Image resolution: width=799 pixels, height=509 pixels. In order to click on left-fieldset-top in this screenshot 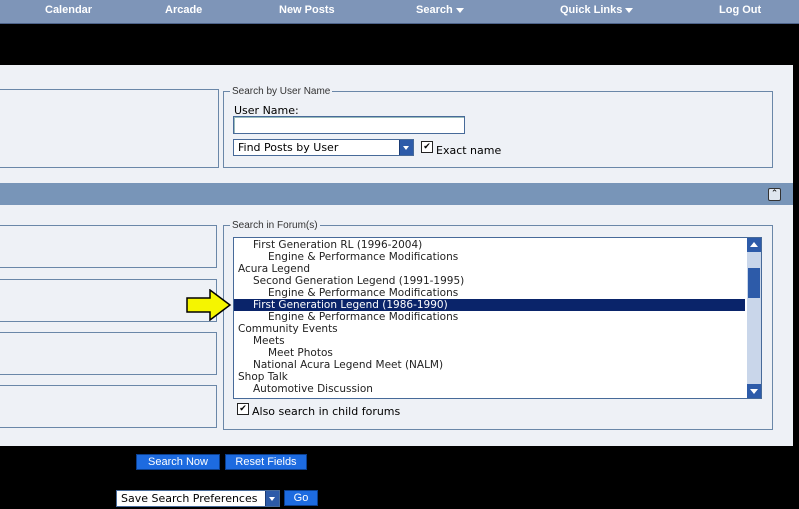, I will do `click(109, 128)`.